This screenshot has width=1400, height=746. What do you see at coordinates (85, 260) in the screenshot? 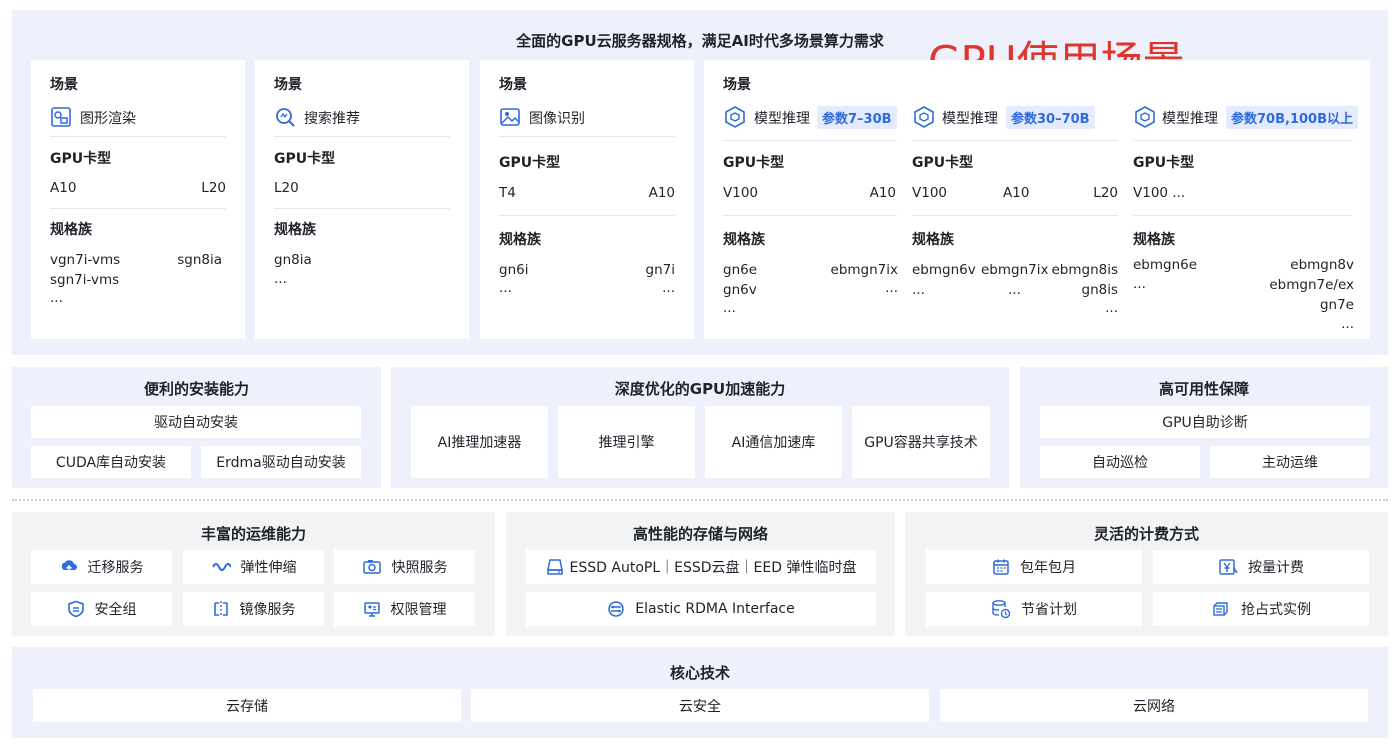
I see `family-item: vgn7i-vms` at bounding box center [85, 260].